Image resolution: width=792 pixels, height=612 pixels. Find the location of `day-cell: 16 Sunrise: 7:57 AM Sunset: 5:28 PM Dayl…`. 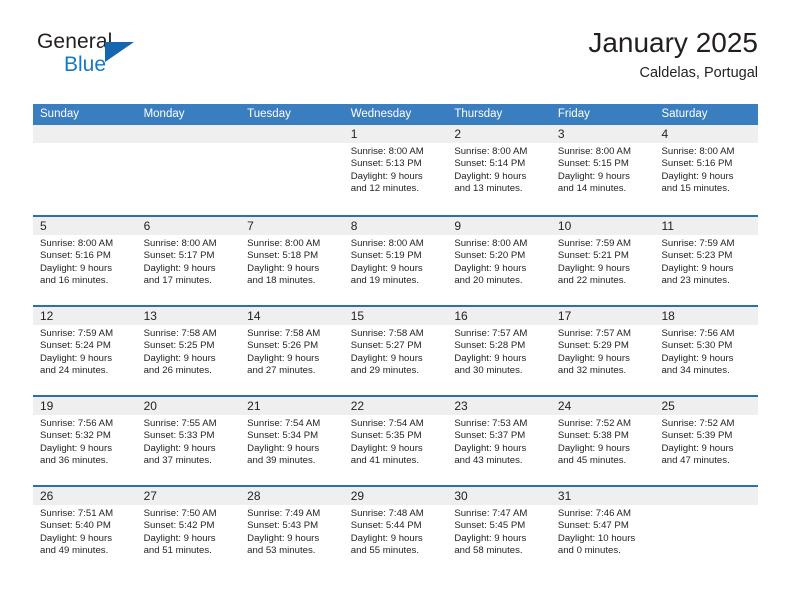

day-cell: 16 Sunrise: 7:57 AM Sunset: 5:28 PM Dayl… is located at coordinates (499, 351).